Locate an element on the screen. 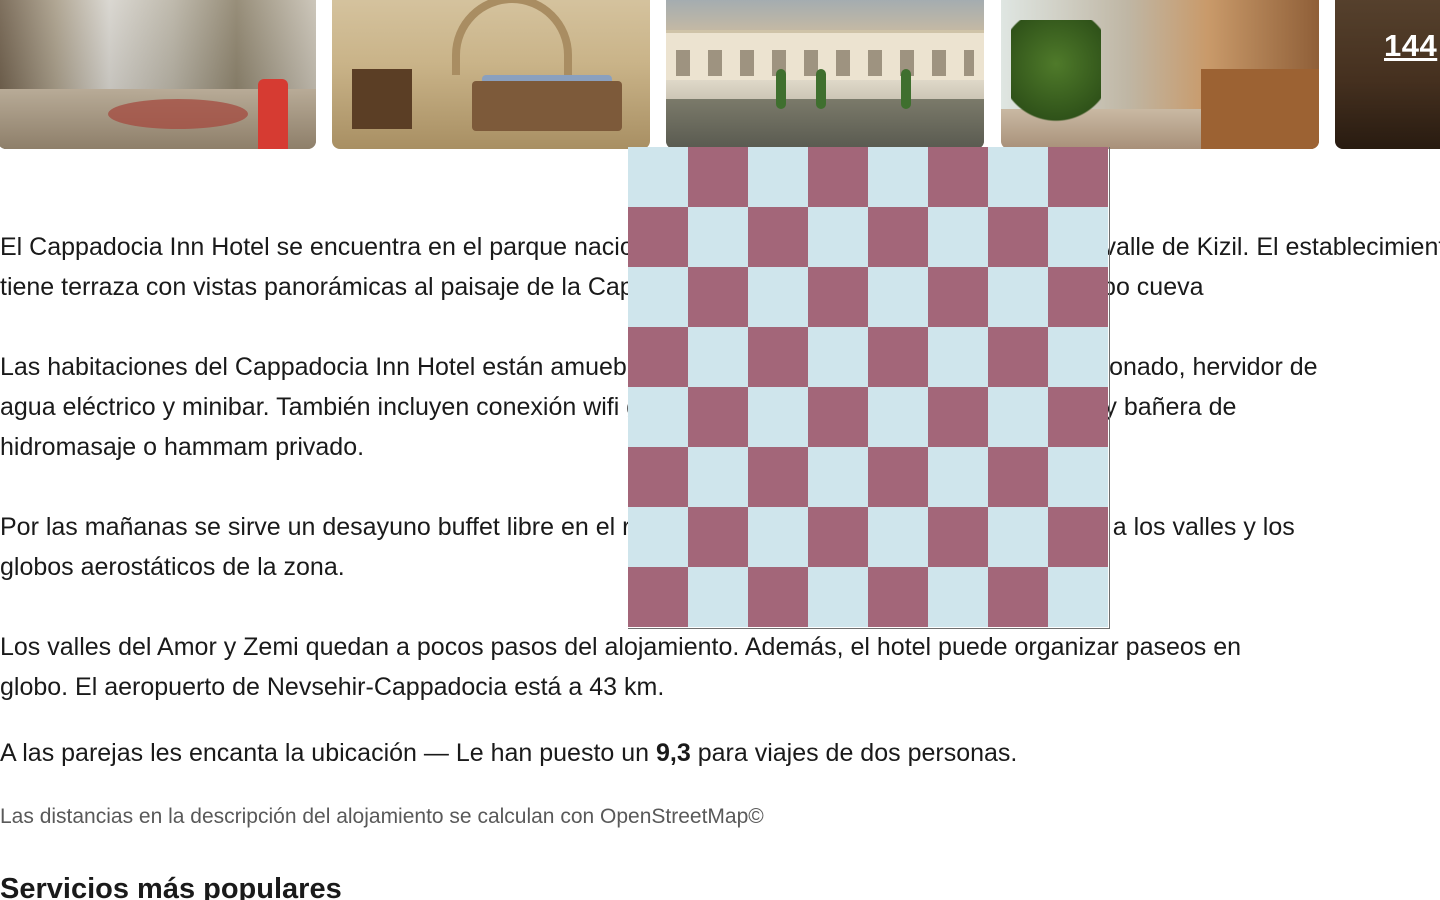  couples-rating-score: 9,3 is located at coordinates (673, 753).